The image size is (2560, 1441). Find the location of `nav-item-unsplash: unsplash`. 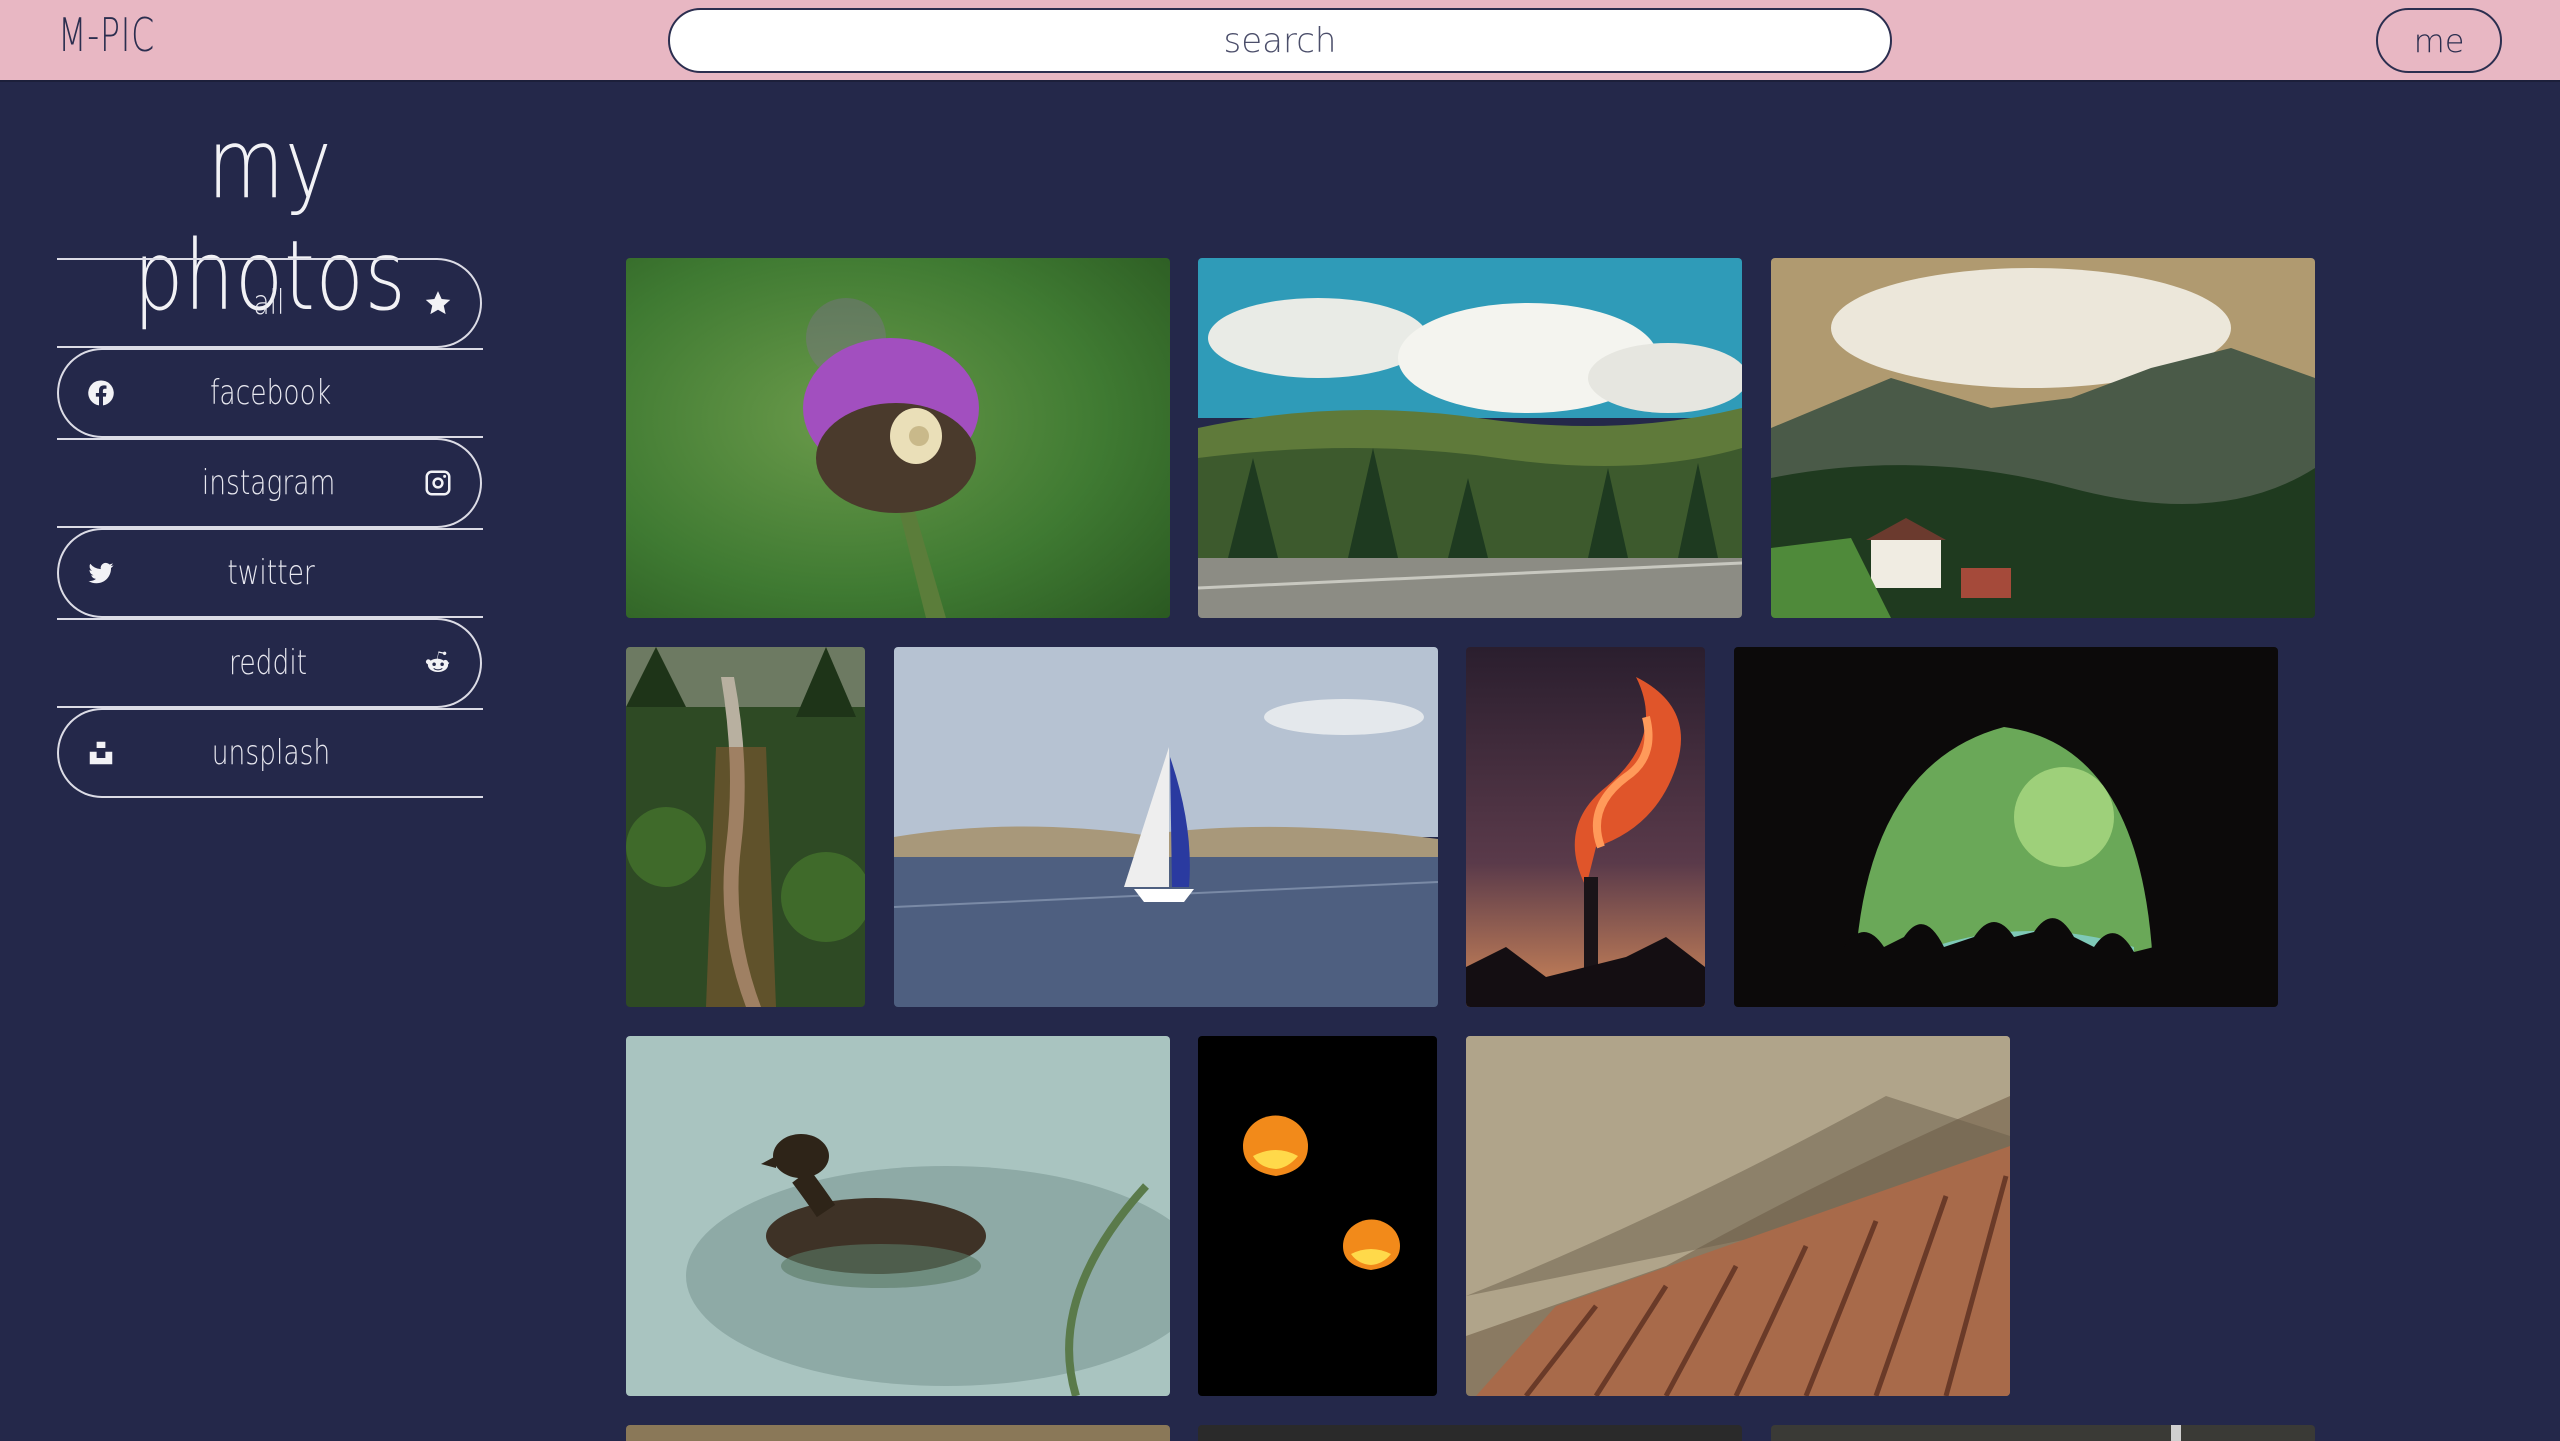

nav-item-unsplash: unsplash is located at coordinates (270, 753).